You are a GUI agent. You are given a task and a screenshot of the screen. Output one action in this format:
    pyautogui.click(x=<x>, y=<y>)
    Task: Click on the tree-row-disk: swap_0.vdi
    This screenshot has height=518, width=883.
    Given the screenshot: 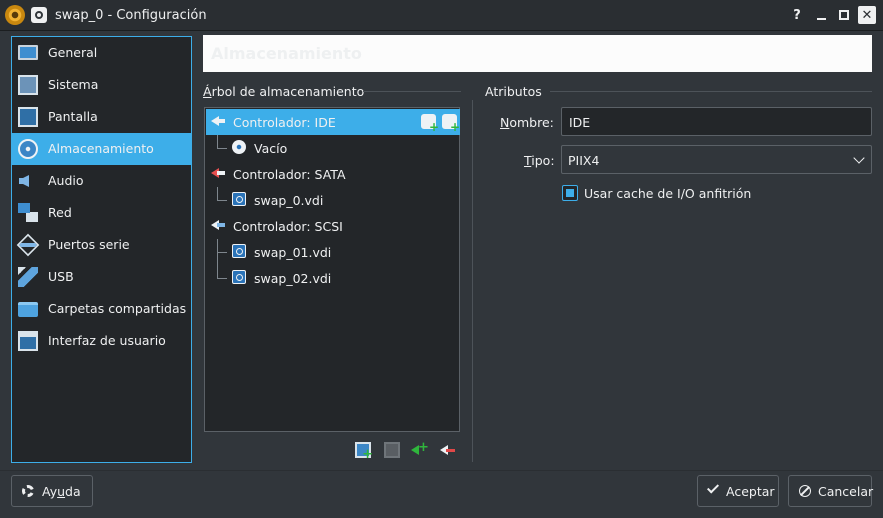 What is the action you would take?
    pyautogui.click(x=333, y=200)
    